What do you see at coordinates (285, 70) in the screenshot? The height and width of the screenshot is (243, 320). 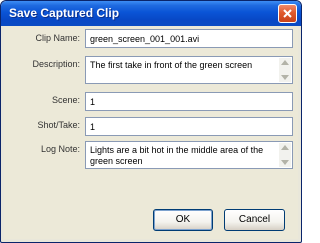 I see `description-scrollbar` at bounding box center [285, 70].